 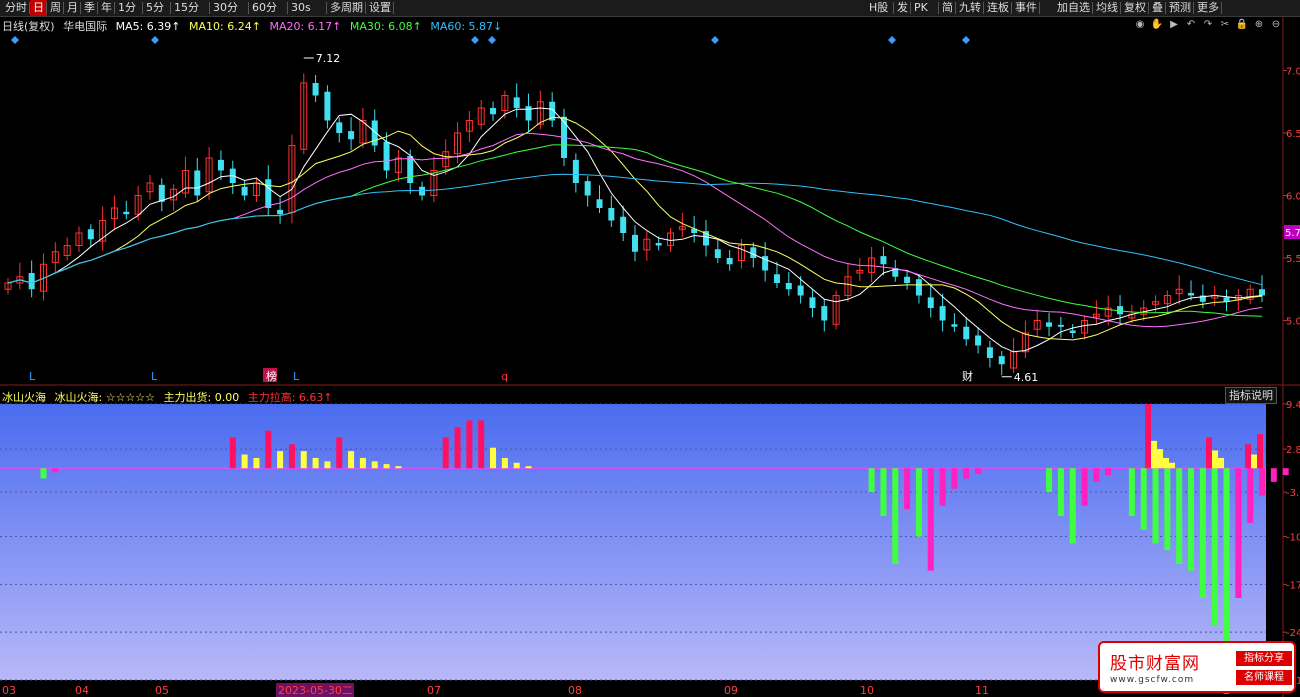 What do you see at coordinates (1191, 25) in the screenshot?
I see `undo-icon: ↶` at bounding box center [1191, 25].